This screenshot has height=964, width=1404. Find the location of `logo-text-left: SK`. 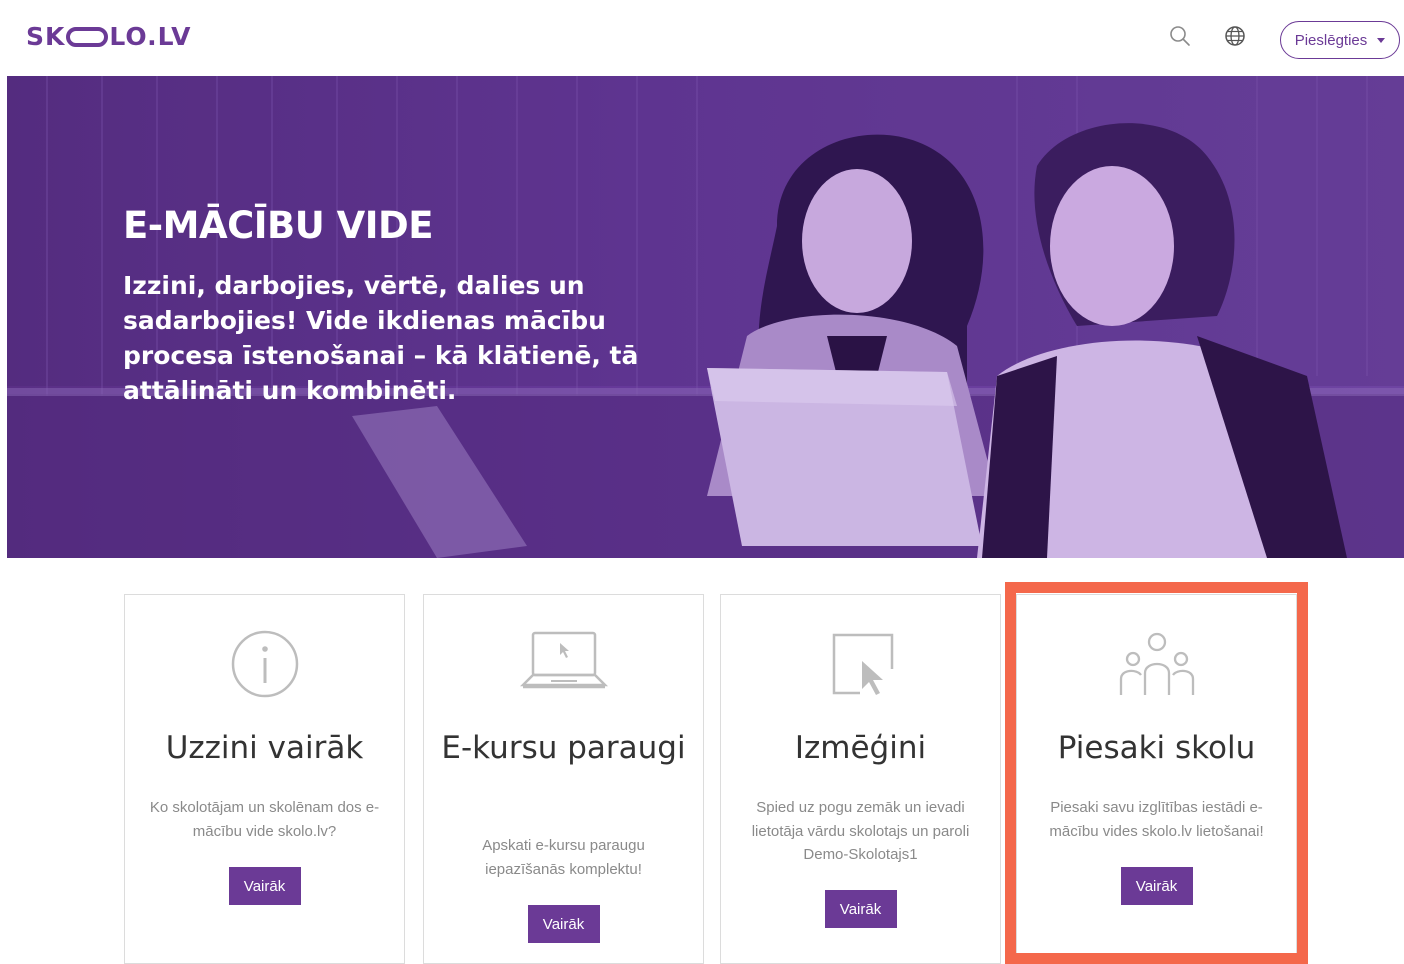

logo-text-left: SK is located at coordinates (46, 36).